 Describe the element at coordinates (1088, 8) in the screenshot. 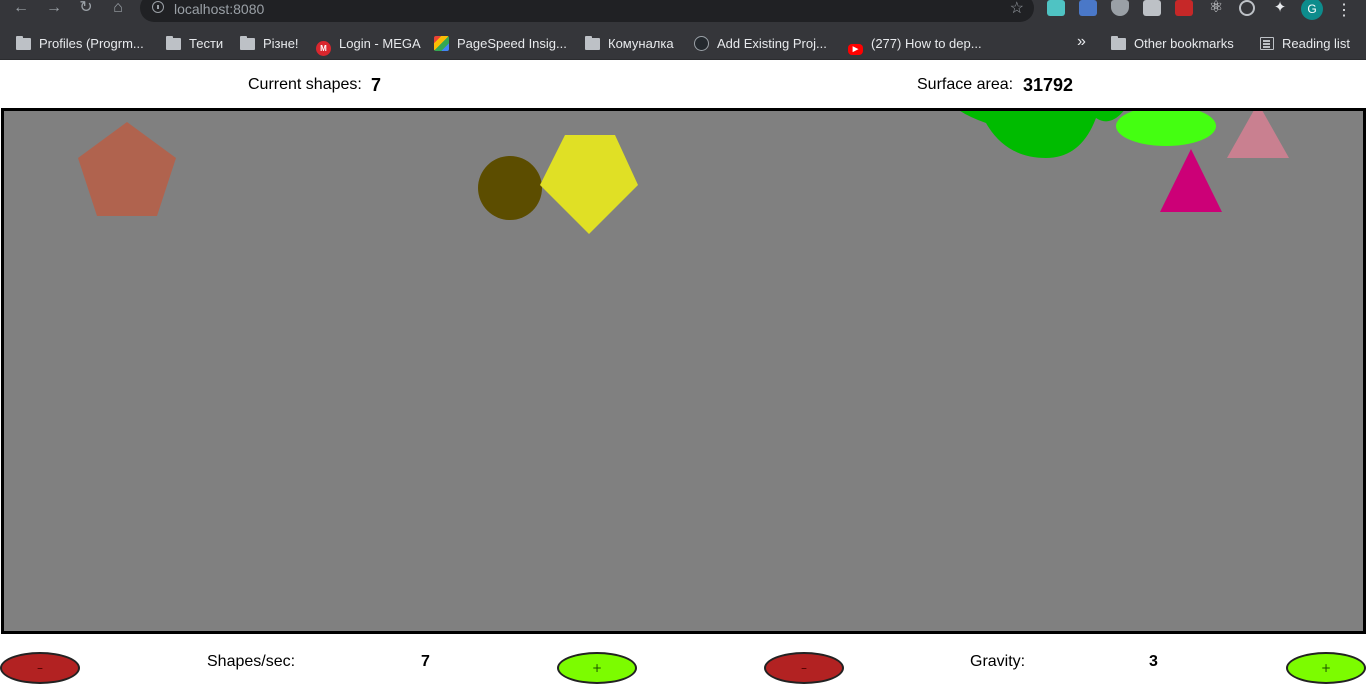

I see `translate-extension-icon` at that location.